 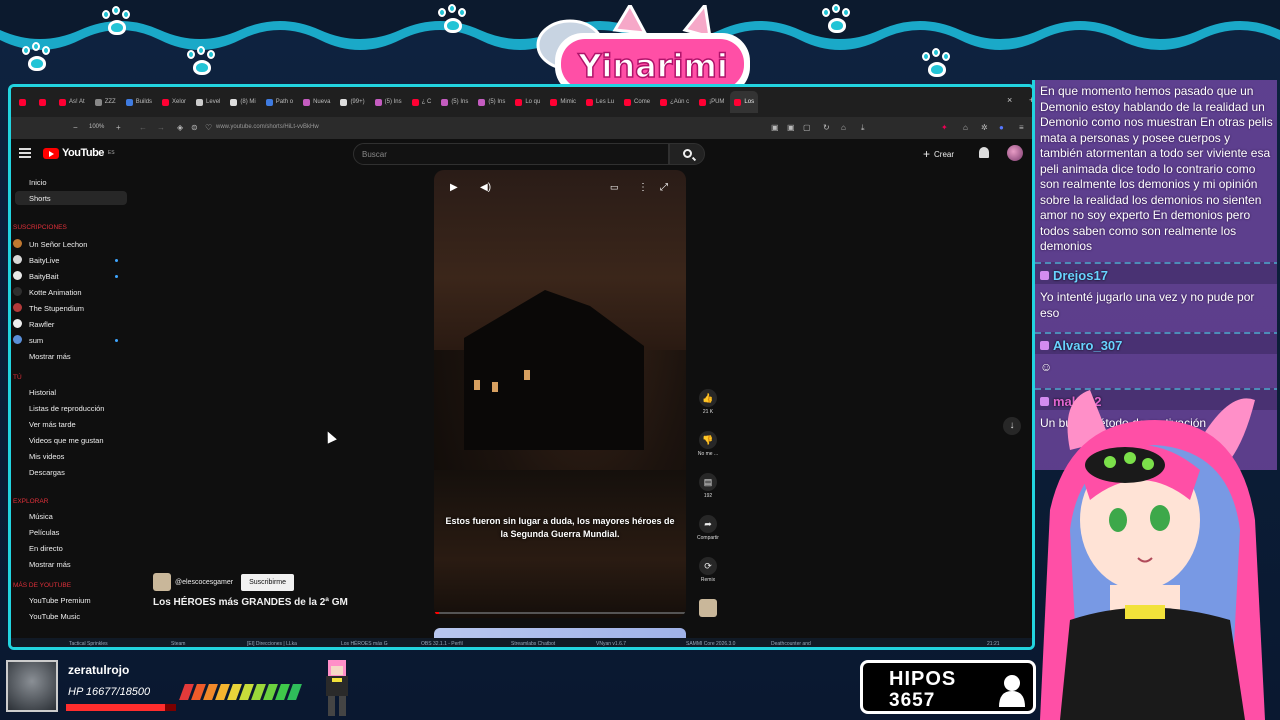 What do you see at coordinates (664, 187) in the screenshot?
I see `fullscreen-icon: ⤢` at bounding box center [664, 187].